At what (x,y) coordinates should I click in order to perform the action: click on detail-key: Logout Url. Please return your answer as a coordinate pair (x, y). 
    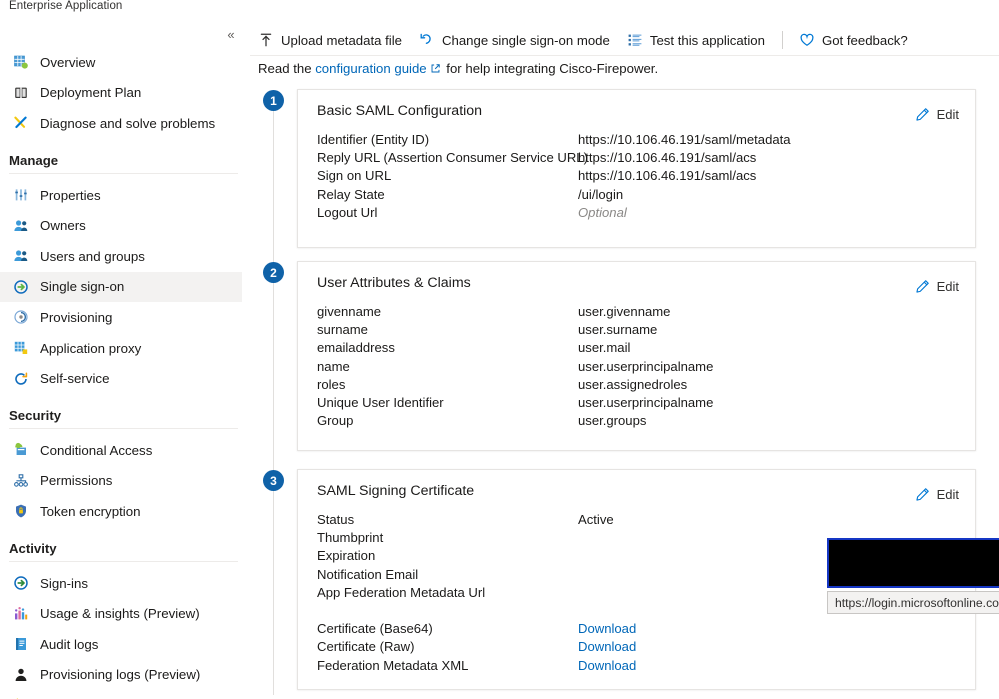
    Looking at the image, I should click on (347, 212).